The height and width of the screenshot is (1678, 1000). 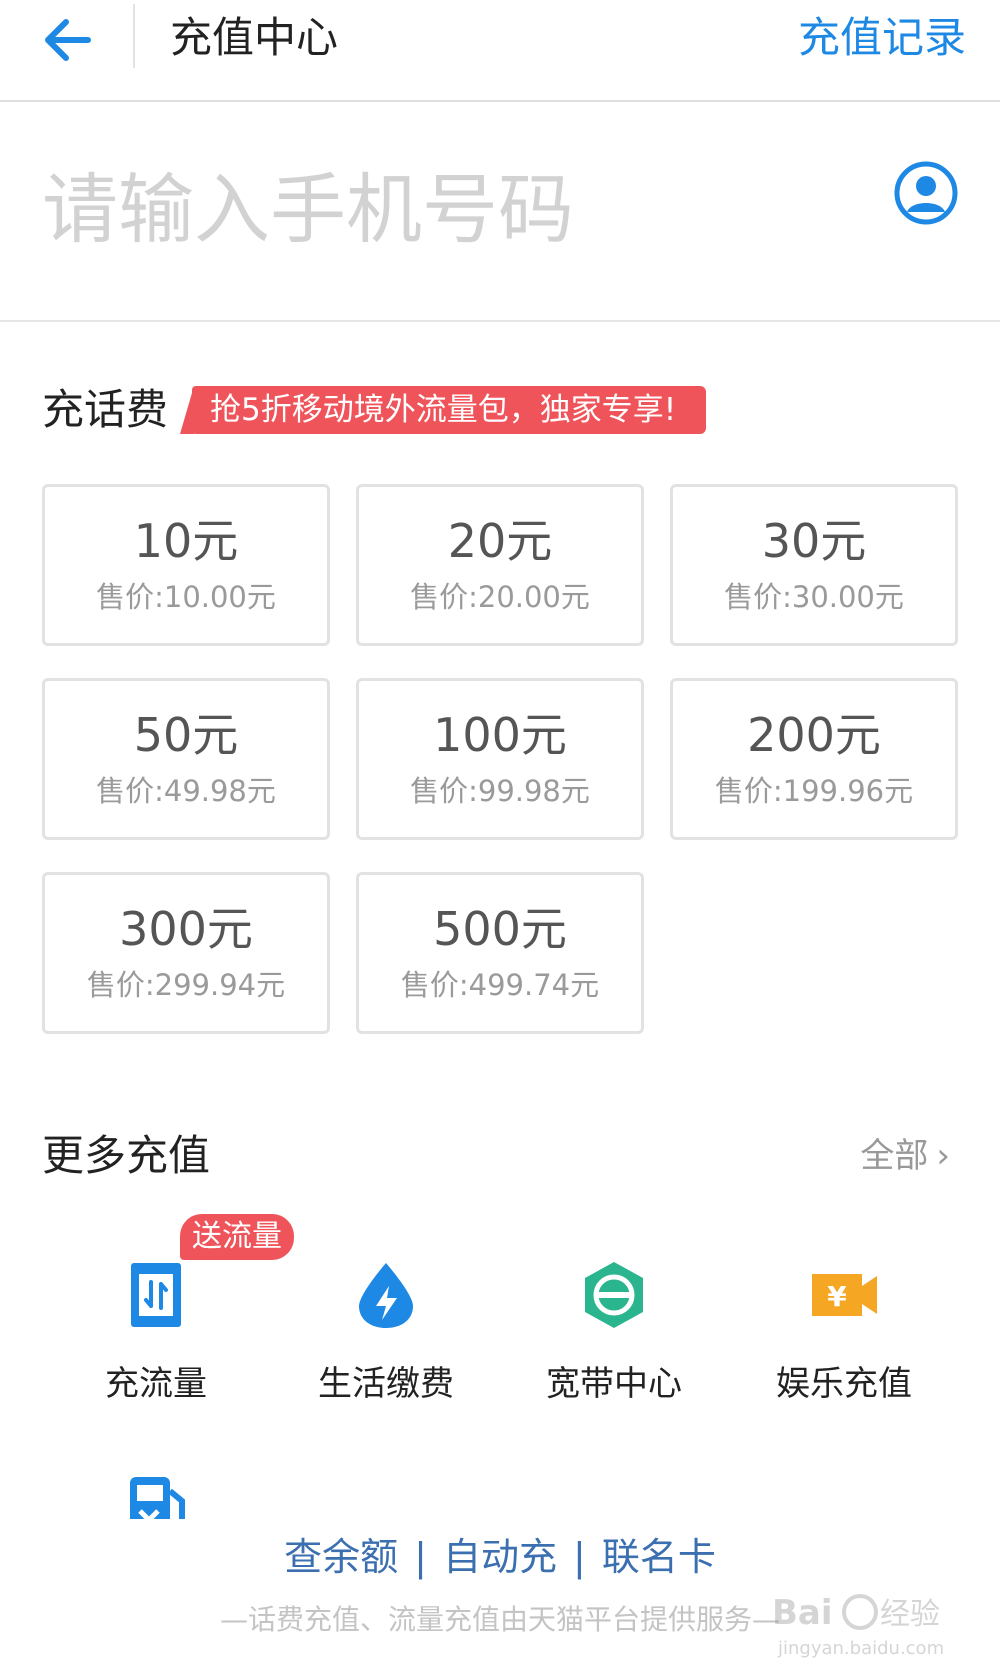 I want to click on service-data-topup: 充流量, so click(x=156, y=1333).